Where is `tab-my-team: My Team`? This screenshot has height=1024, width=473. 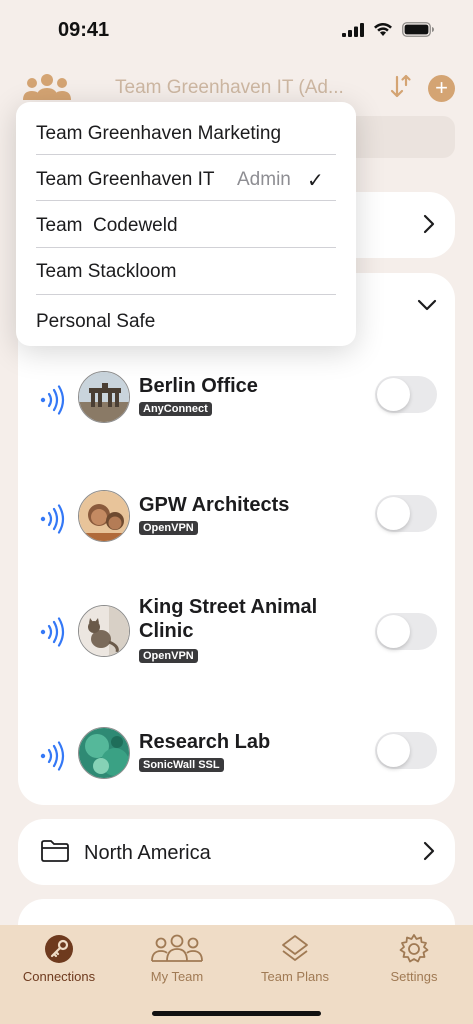 tab-my-team: My Team is located at coordinates (177, 960).